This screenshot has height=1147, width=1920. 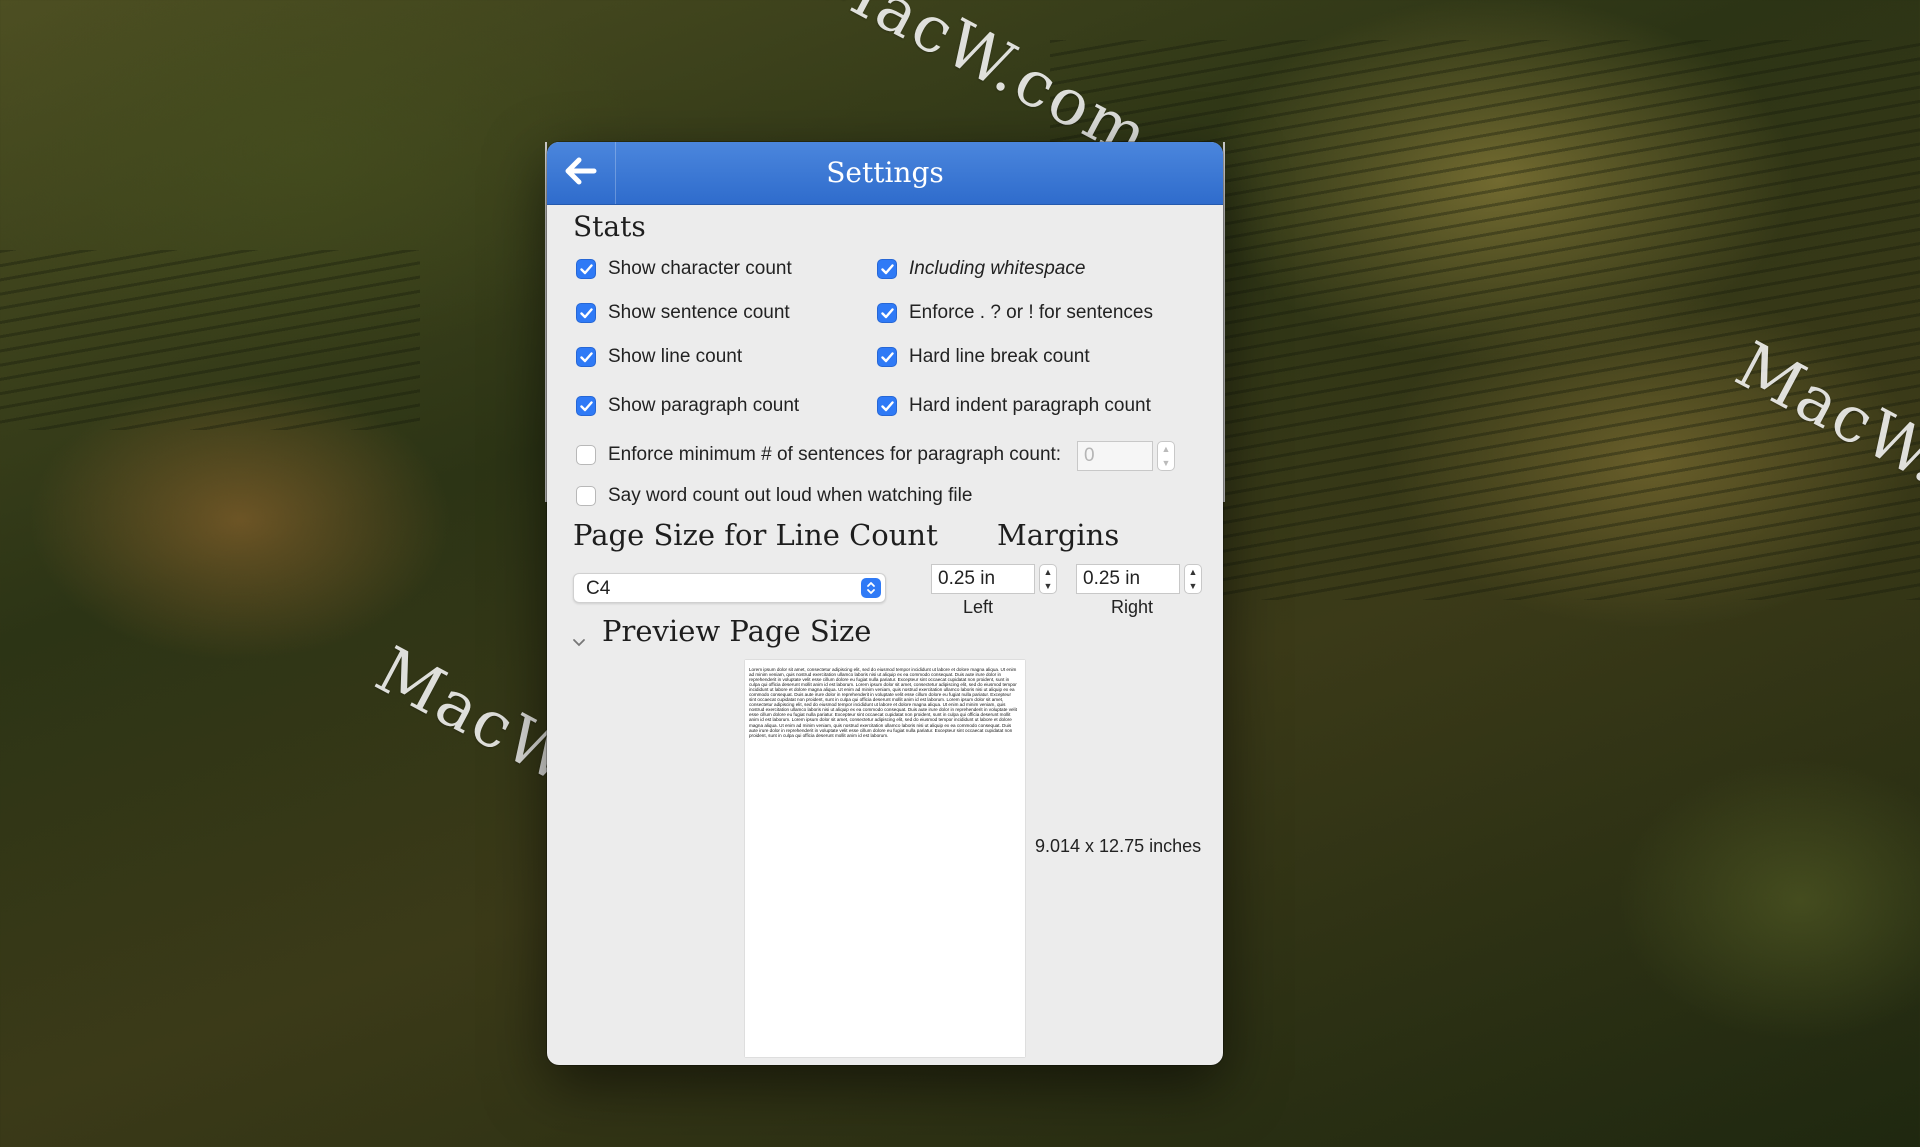 I want to click on show-character-count-checkbox: Show character count, so click(x=684, y=269).